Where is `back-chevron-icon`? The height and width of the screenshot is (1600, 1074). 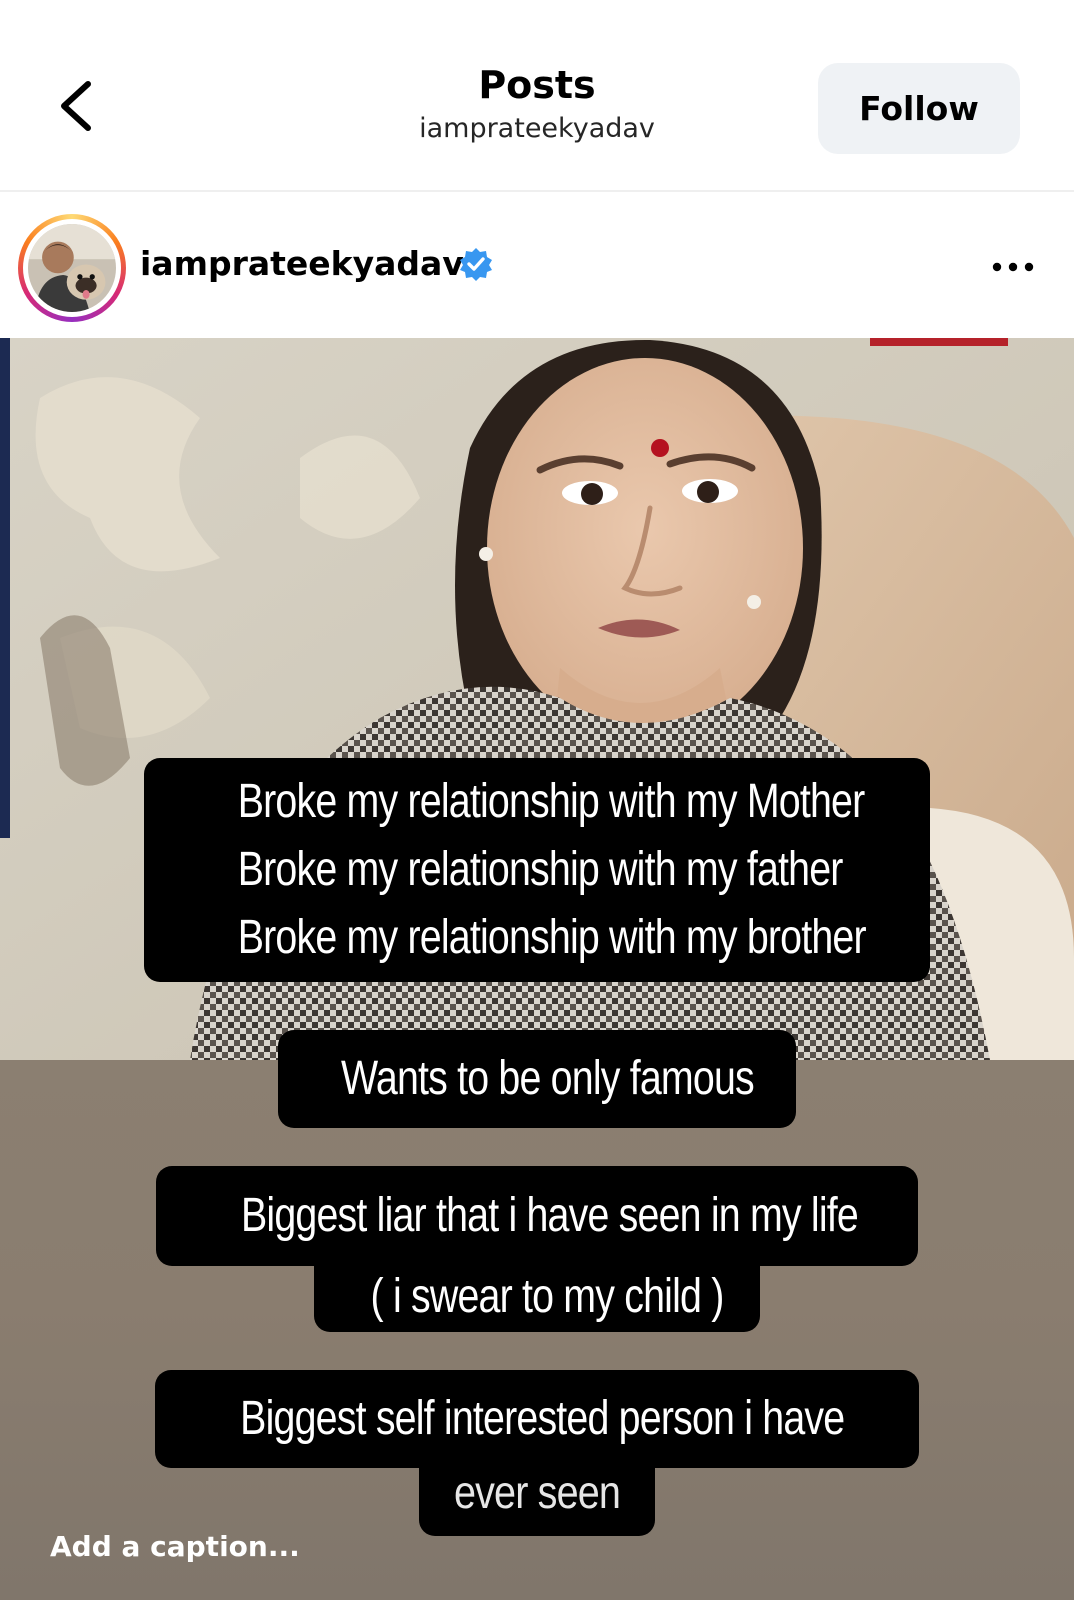
back-chevron-icon is located at coordinates (79, 105).